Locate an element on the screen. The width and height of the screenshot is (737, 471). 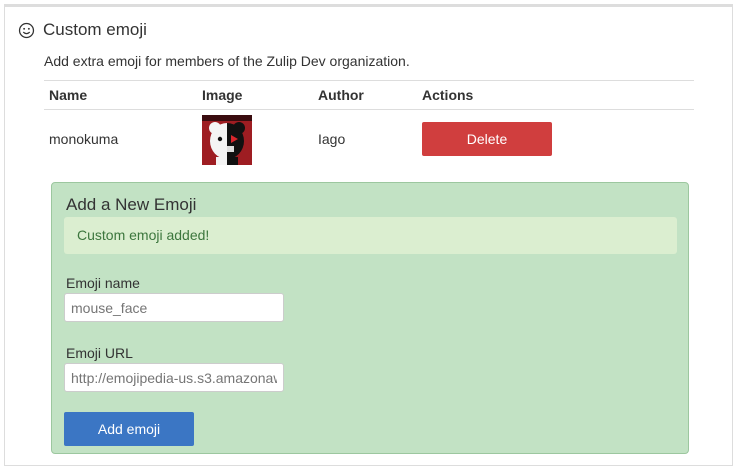
emoji-actions-cell: Delete is located at coordinates (555, 139).